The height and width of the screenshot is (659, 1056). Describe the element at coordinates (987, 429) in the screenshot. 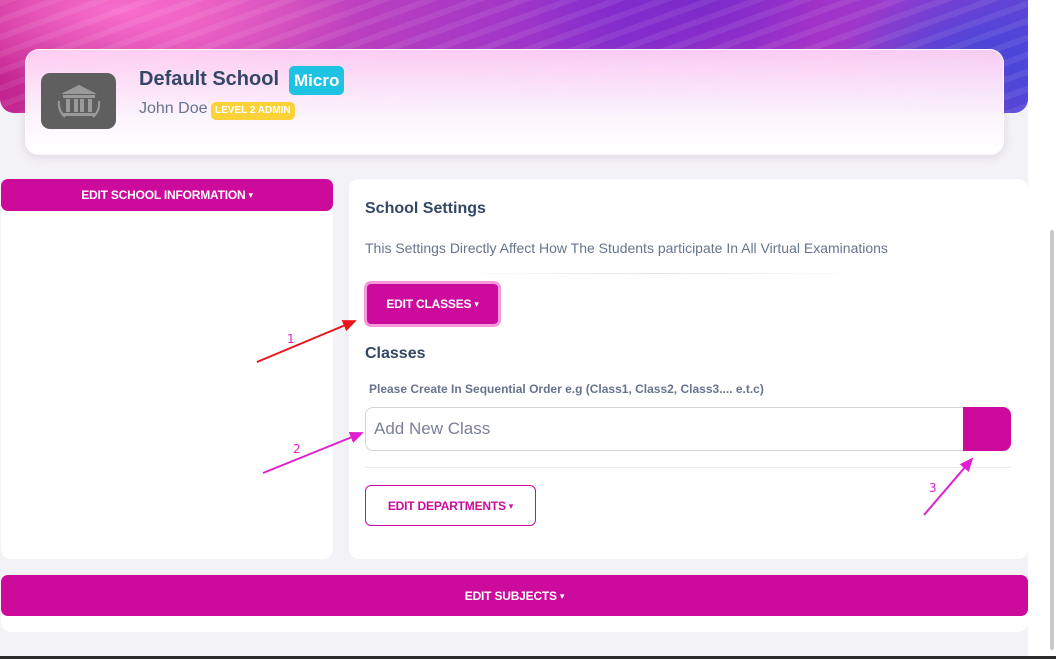

I see `add-class-button` at that location.